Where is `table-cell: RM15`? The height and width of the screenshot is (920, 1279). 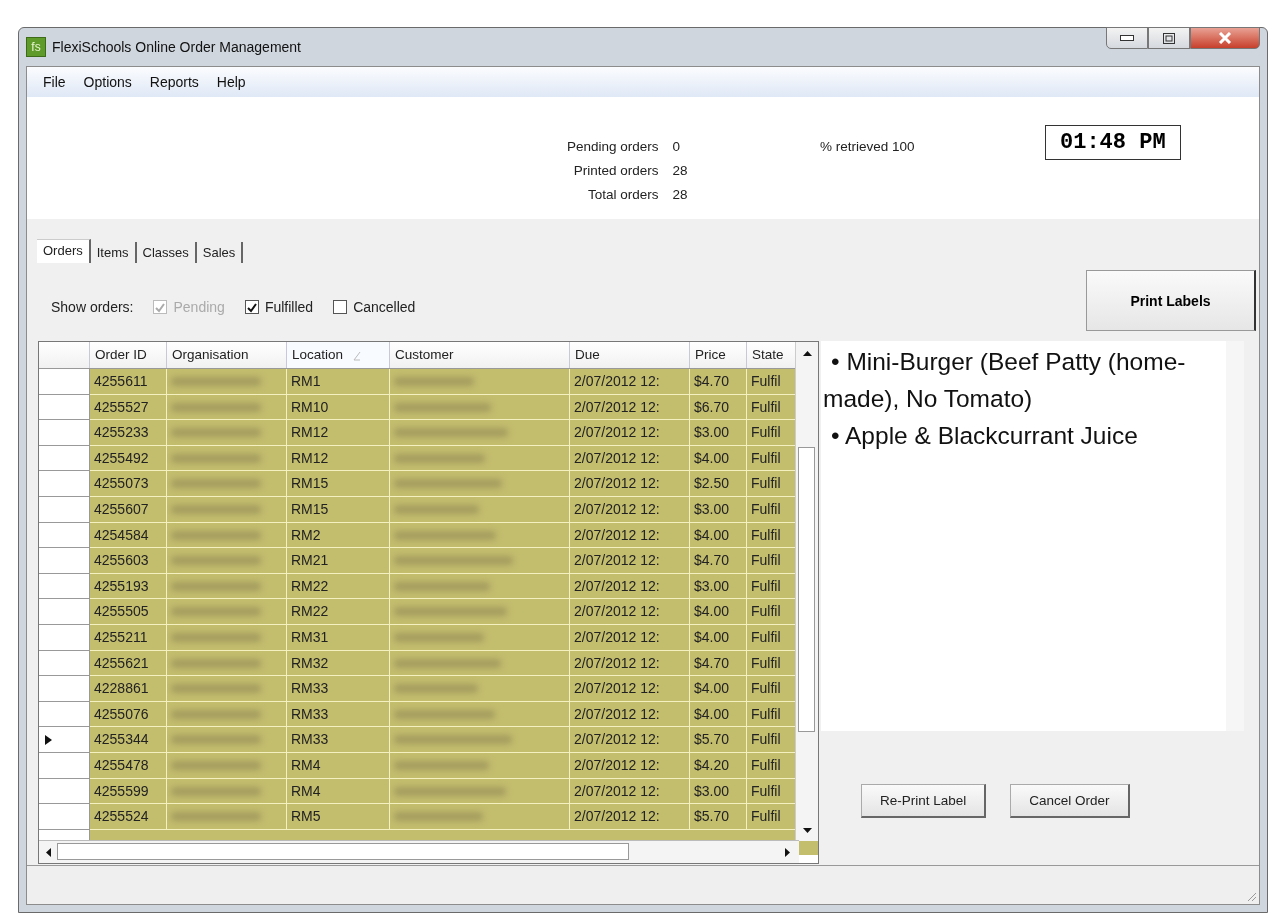
table-cell: RM15 is located at coordinates (338, 509).